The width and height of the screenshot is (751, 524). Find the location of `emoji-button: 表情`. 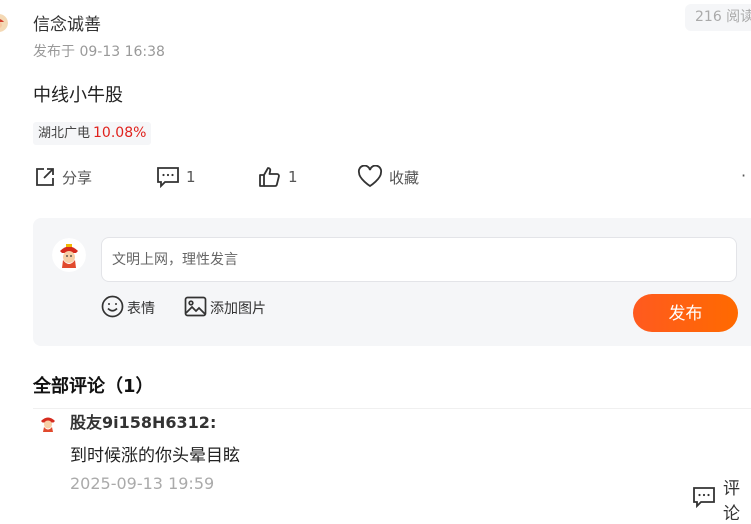

emoji-button: 表情 is located at coordinates (128, 308).